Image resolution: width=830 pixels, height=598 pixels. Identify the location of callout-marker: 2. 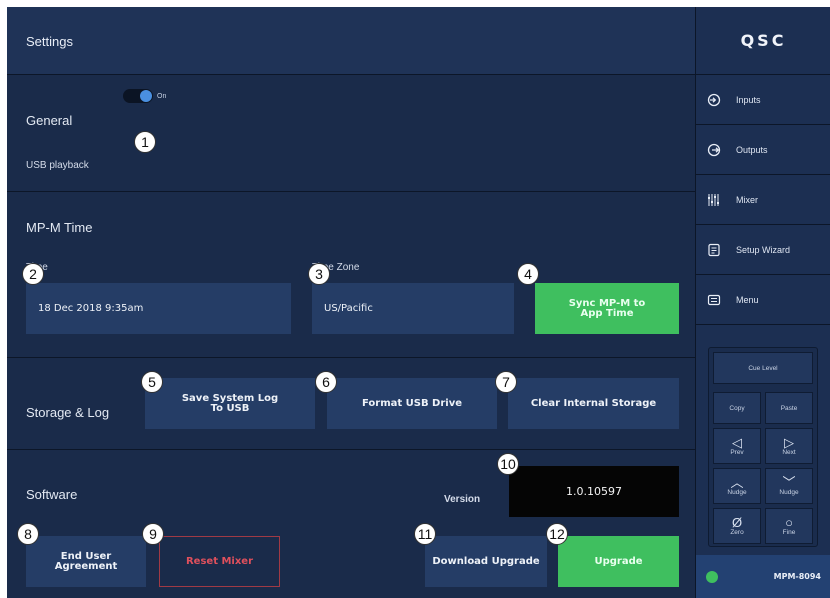
(33, 274).